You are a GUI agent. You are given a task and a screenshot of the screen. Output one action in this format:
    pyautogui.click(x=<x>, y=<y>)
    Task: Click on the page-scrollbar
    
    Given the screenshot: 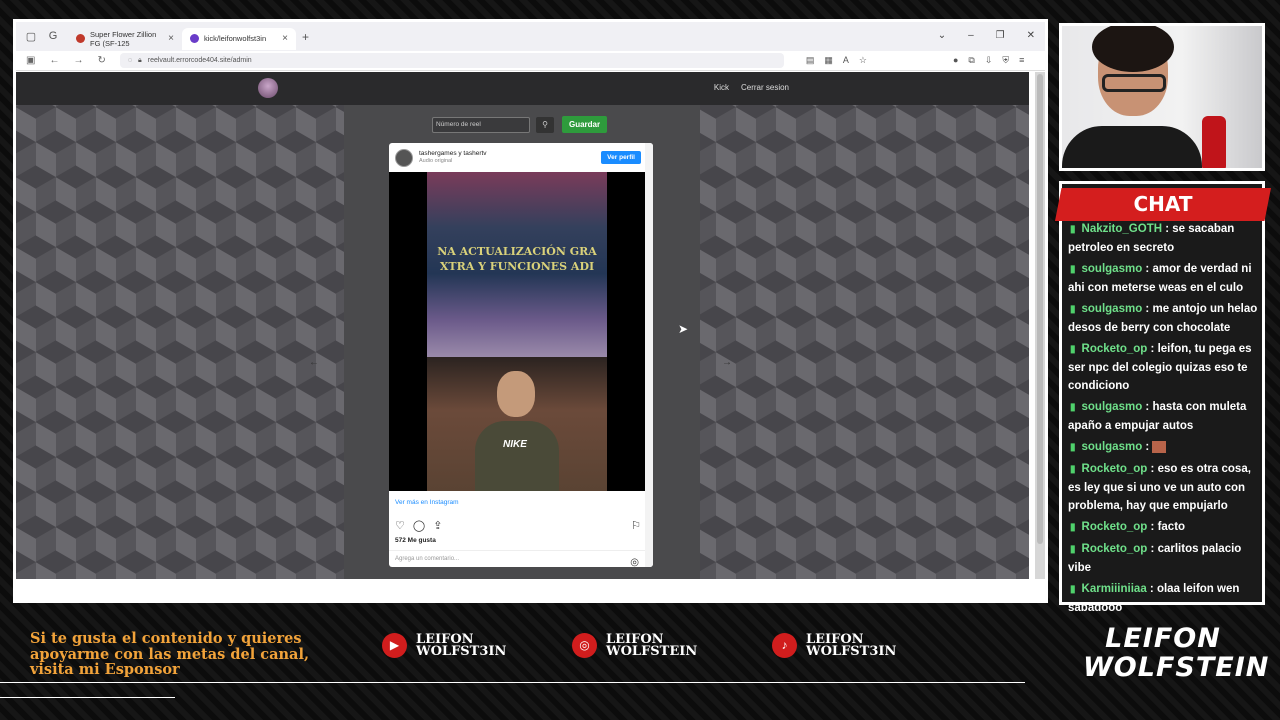 What is the action you would take?
    pyautogui.click(x=1040, y=325)
    